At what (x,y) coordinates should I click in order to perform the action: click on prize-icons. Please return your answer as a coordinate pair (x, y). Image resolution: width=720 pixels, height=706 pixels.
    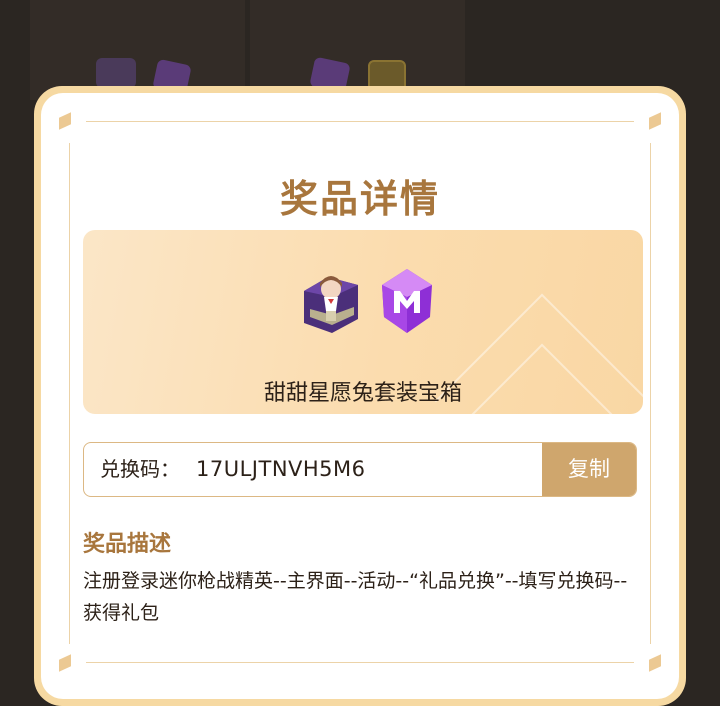
    Looking at the image, I should click on (368, 300).